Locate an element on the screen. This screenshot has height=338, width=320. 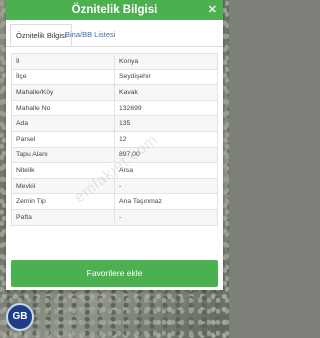
dialog-titlebar: Öznitelik Bilgisi ✕ is located at coordinates (114, 10).